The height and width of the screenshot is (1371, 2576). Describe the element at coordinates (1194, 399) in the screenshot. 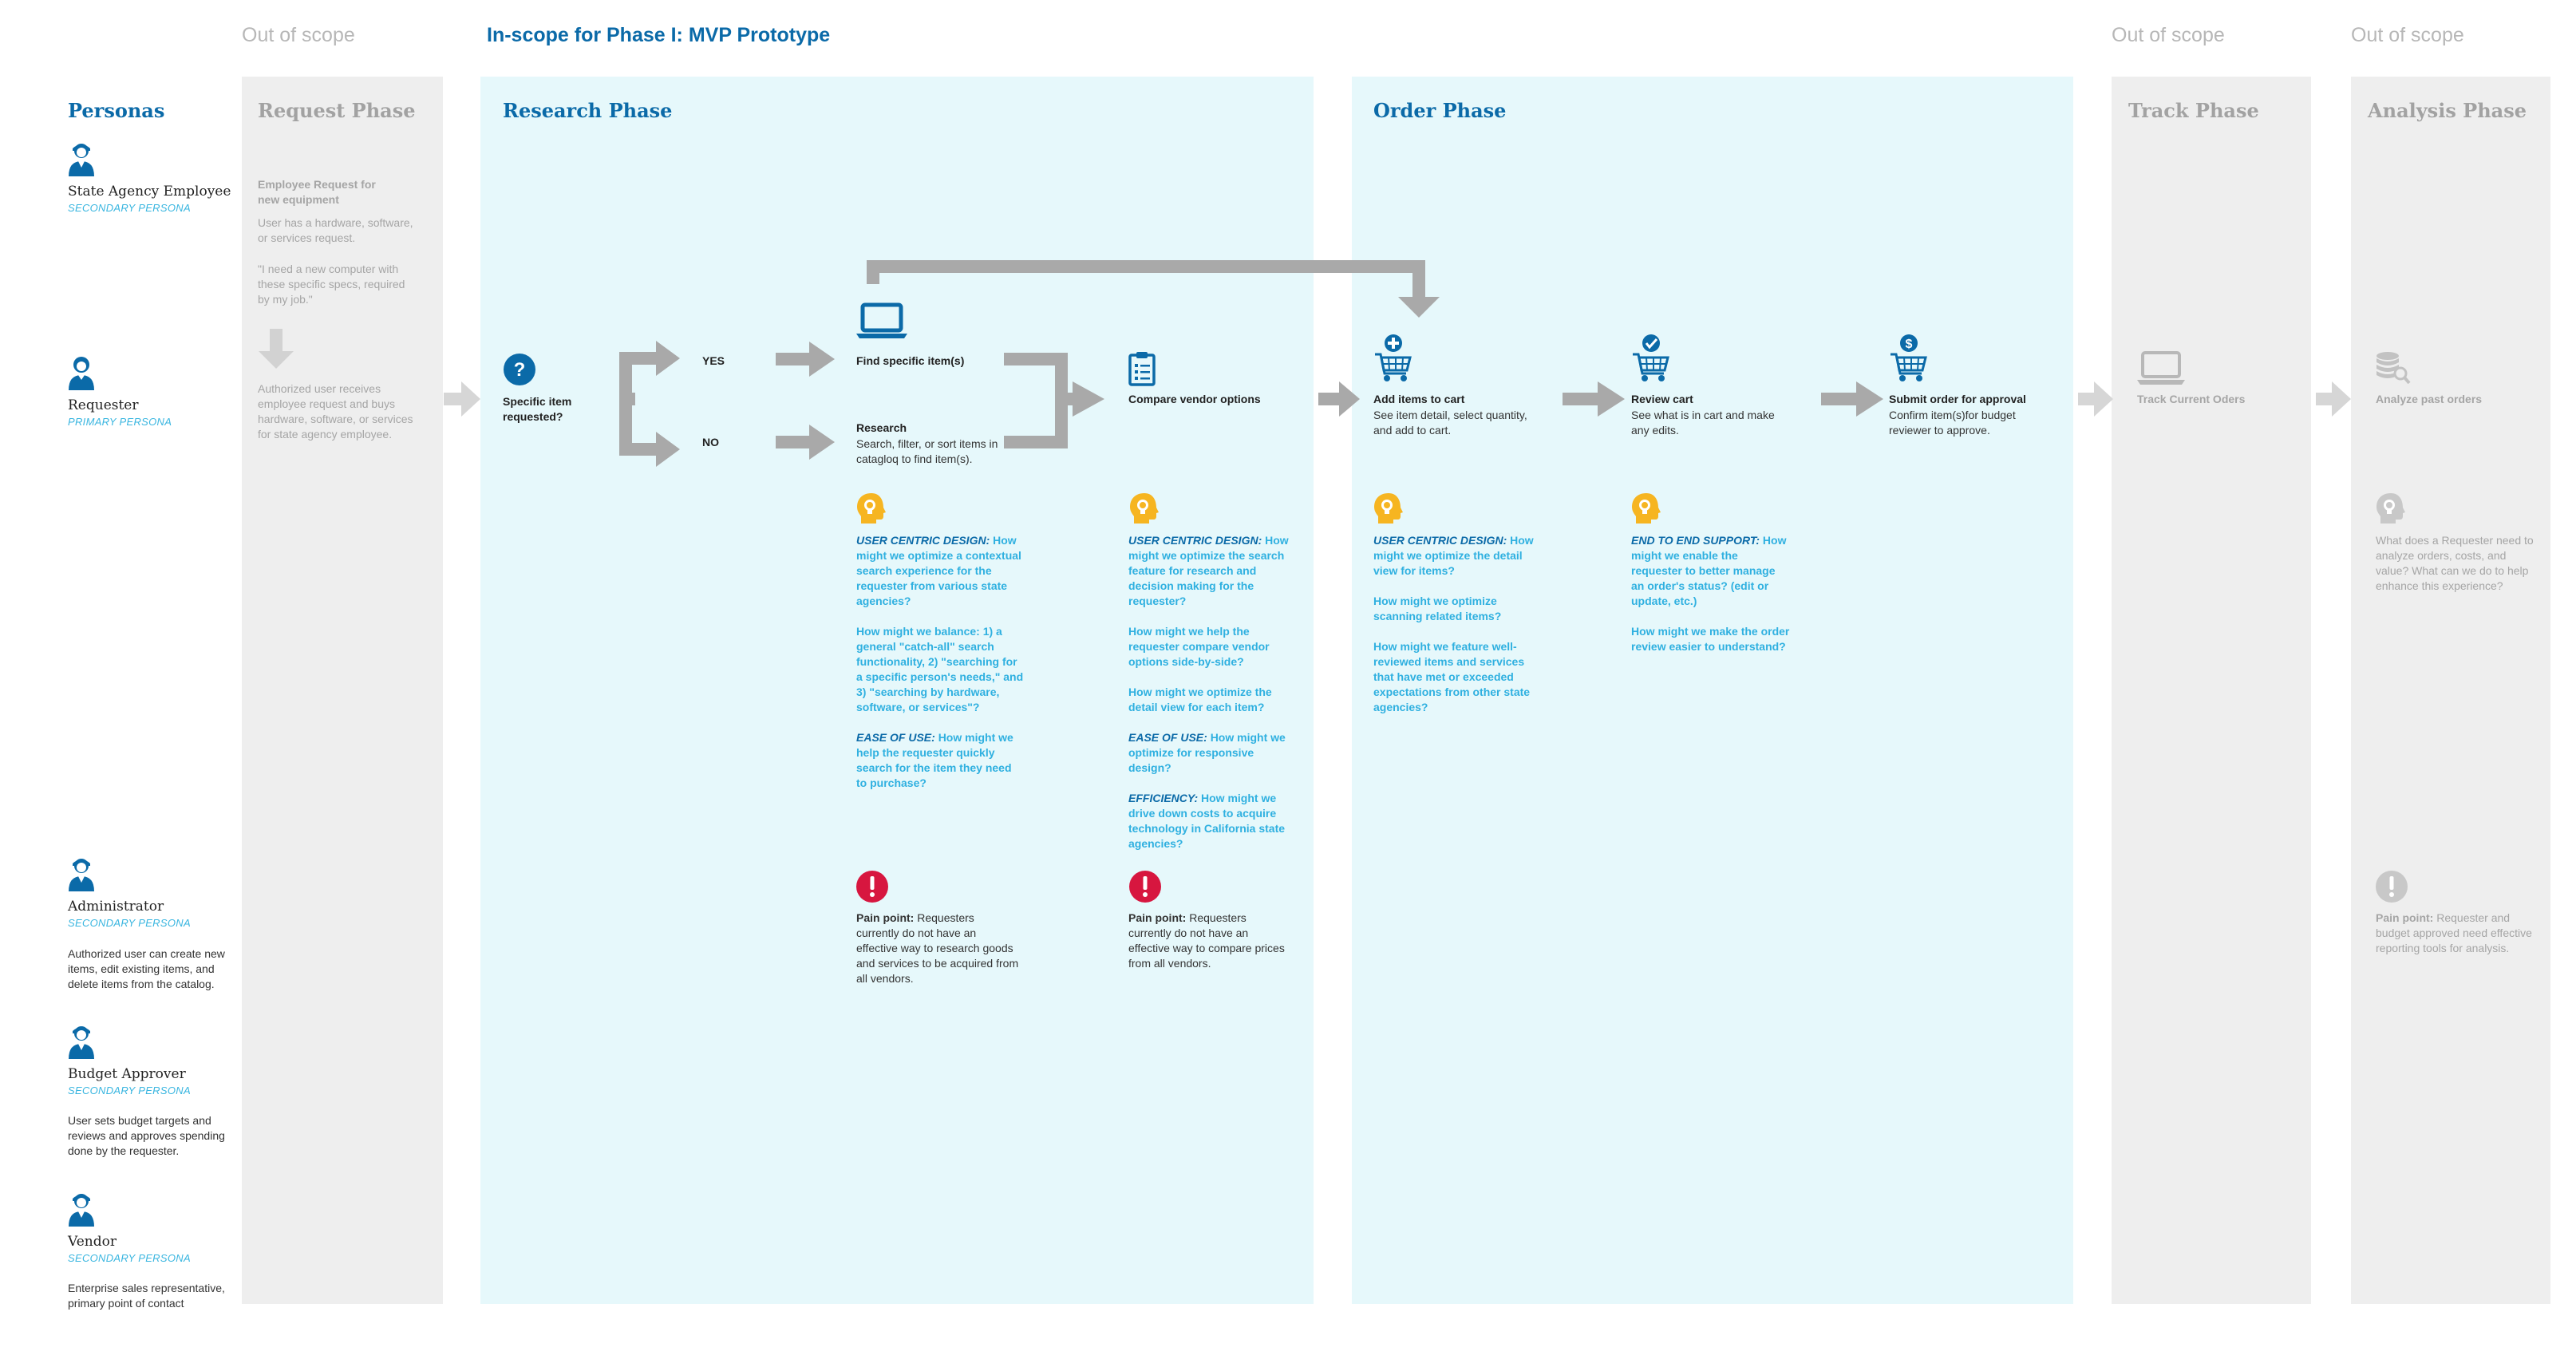

I see `compare-vendor-label: Compare vendor options` at that location.